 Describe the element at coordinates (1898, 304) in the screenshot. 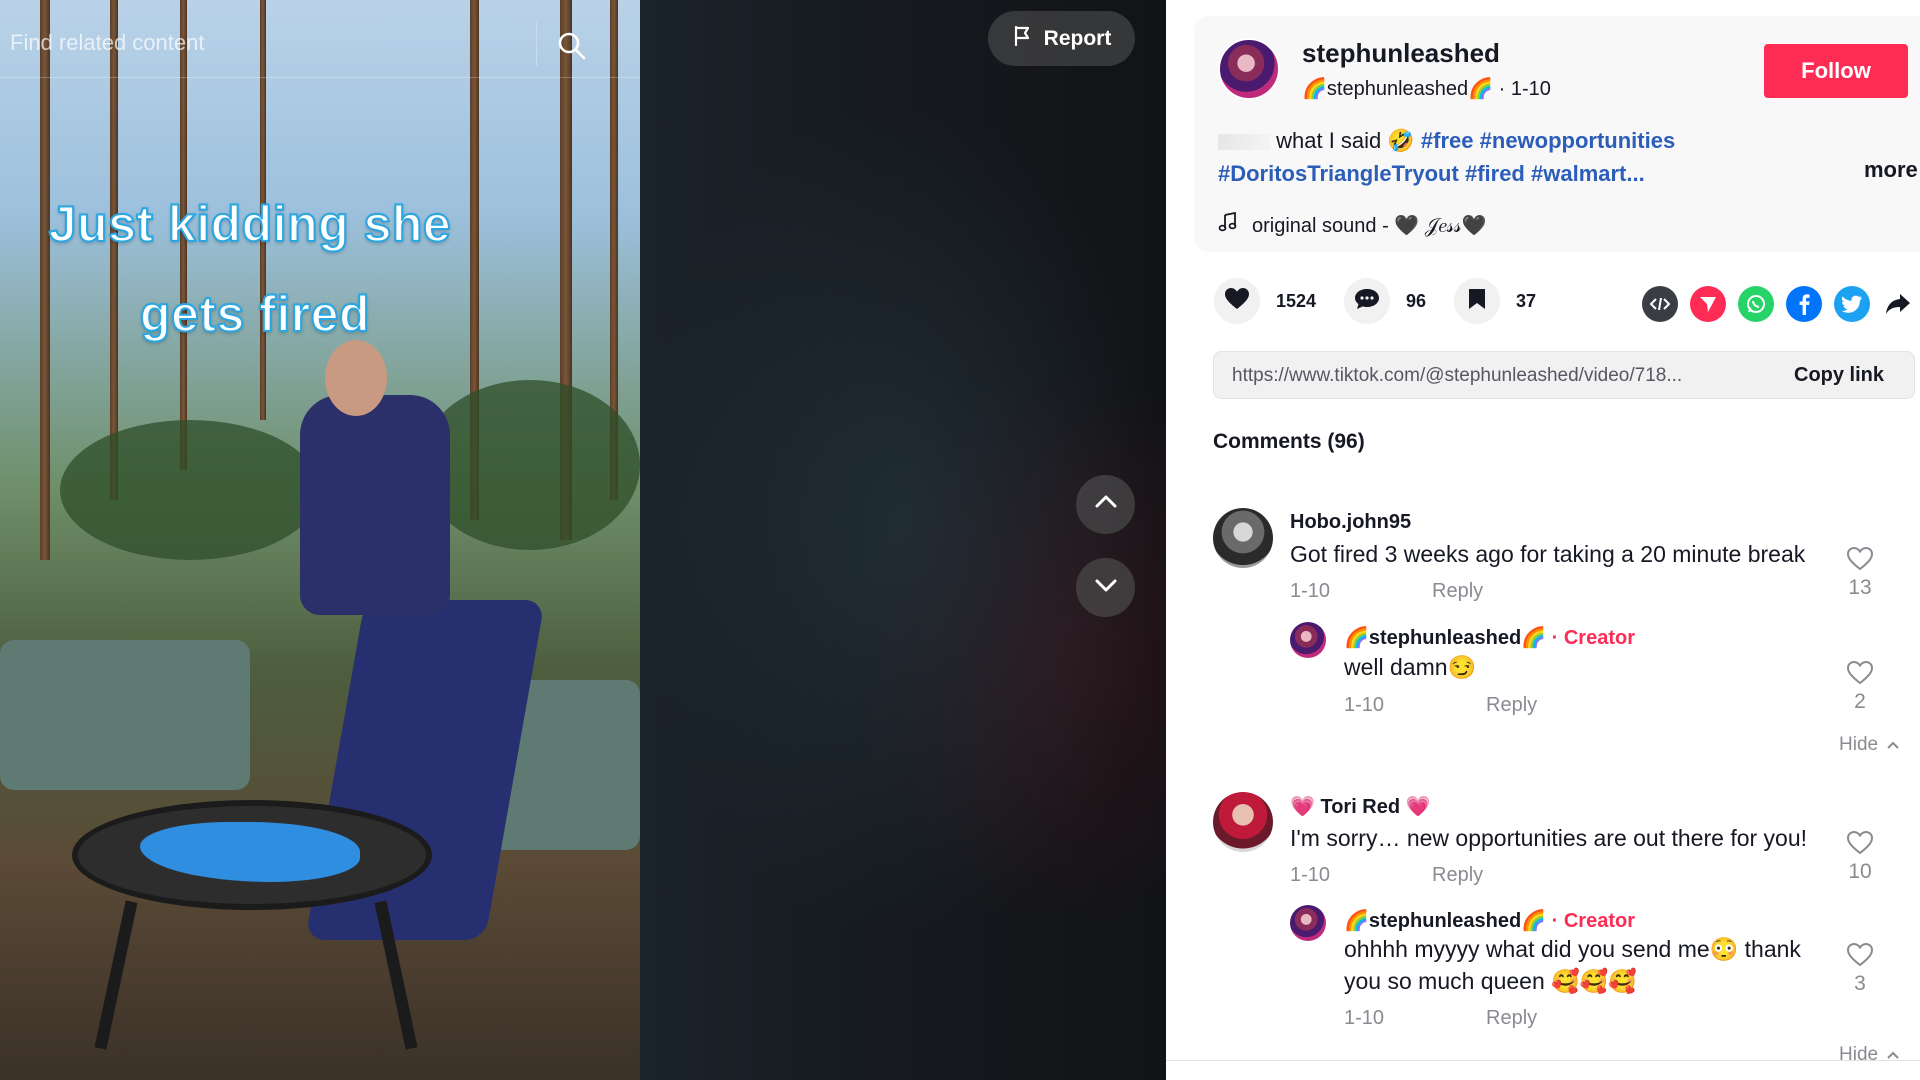

I see `share-arrow-icon` at that location.